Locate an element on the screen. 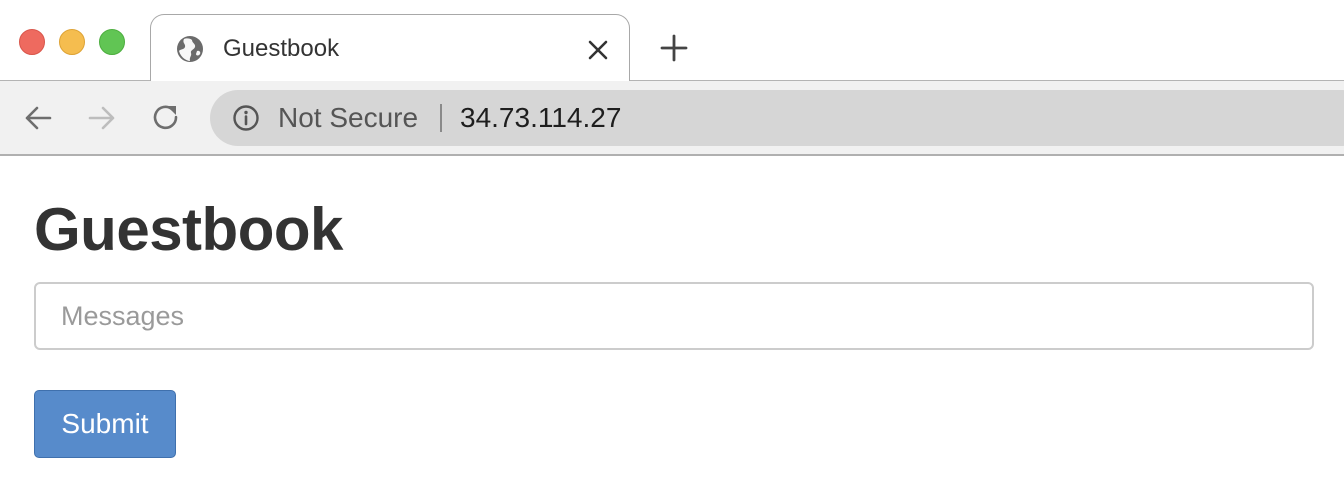 The image size is (1344, 486). plus-icon is located at coordinates (674, 48).